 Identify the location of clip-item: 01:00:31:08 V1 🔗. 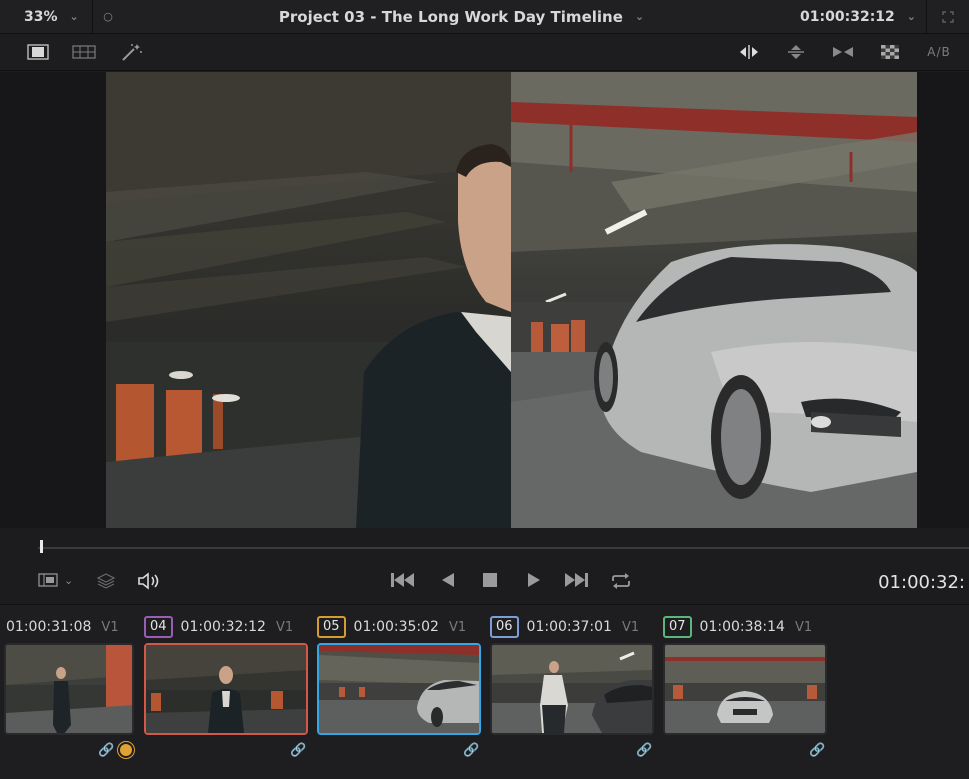
(72, 690).